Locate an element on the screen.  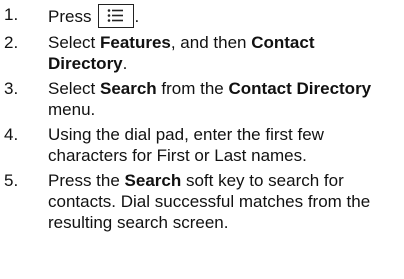
menu-list-key-icon is located at coordinates (116, 16).